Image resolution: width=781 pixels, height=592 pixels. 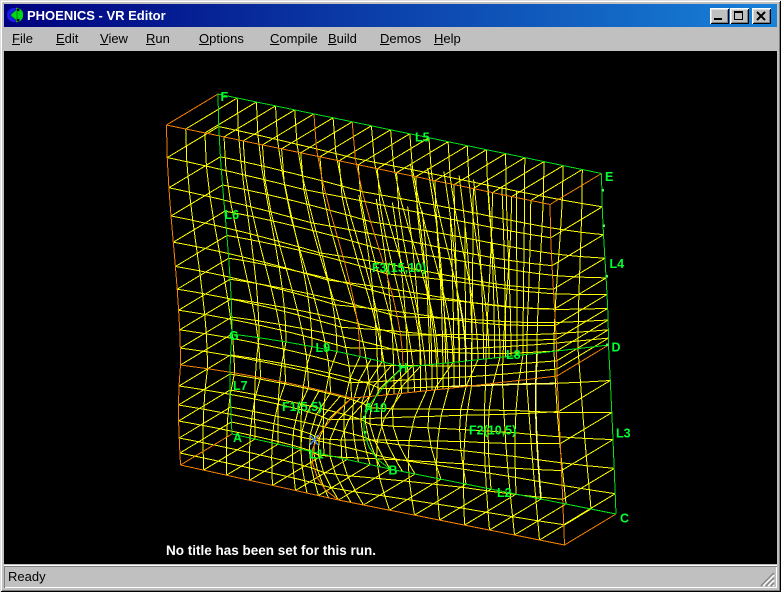 I want to click on svg-text: L5, so click(x=422, y=138).